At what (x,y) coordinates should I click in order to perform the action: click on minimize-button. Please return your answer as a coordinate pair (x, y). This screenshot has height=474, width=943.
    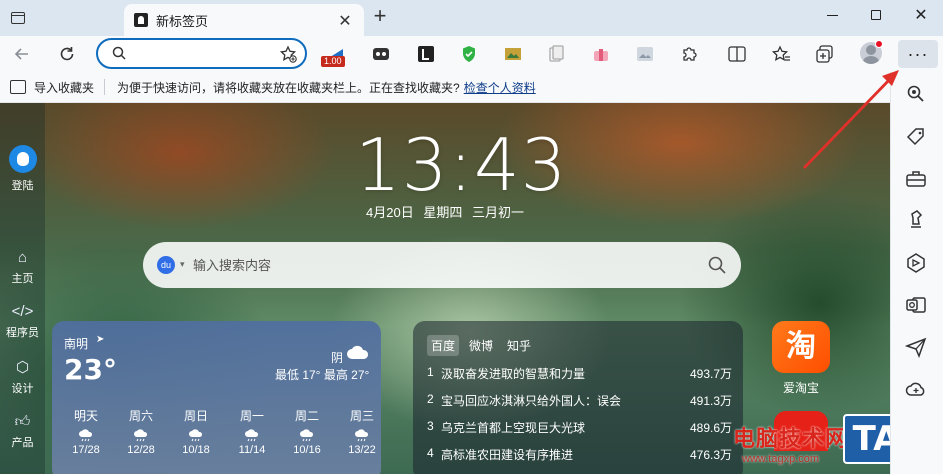
    Looking at the image, I should click on (832, 15).